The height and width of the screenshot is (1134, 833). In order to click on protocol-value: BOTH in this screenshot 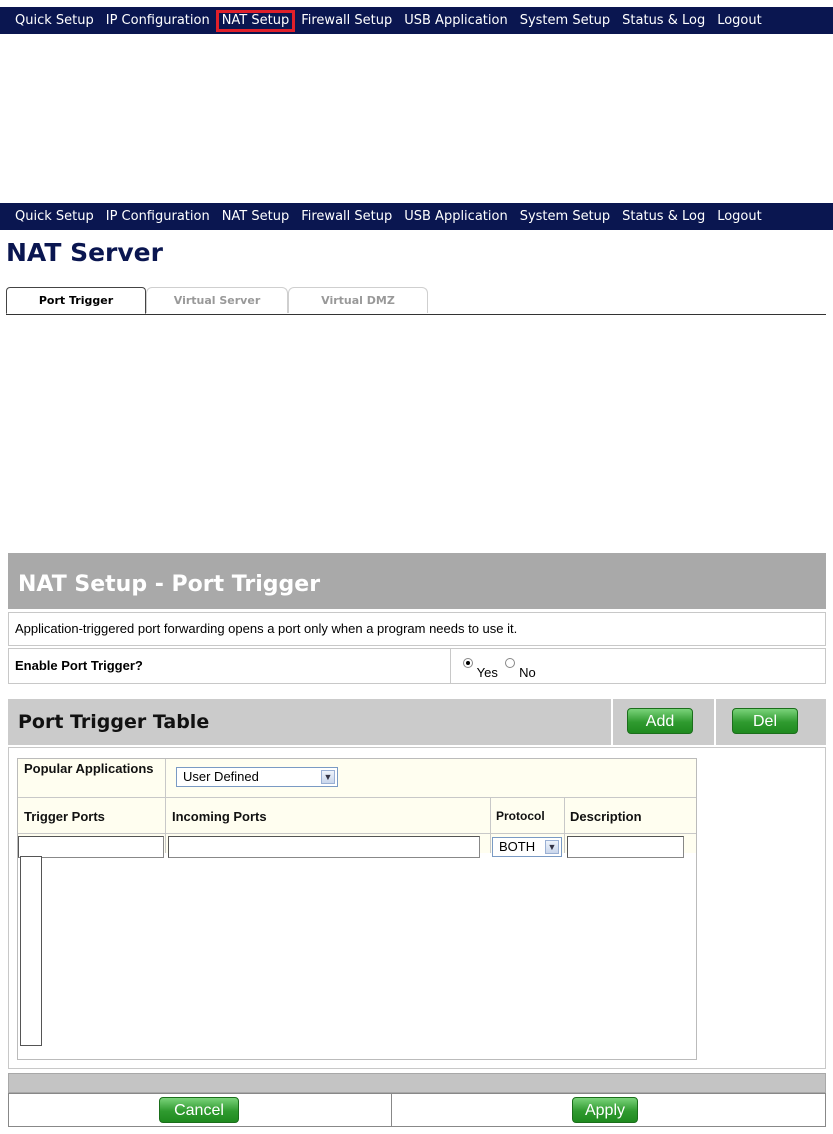, I will do `click(517, 846)`.